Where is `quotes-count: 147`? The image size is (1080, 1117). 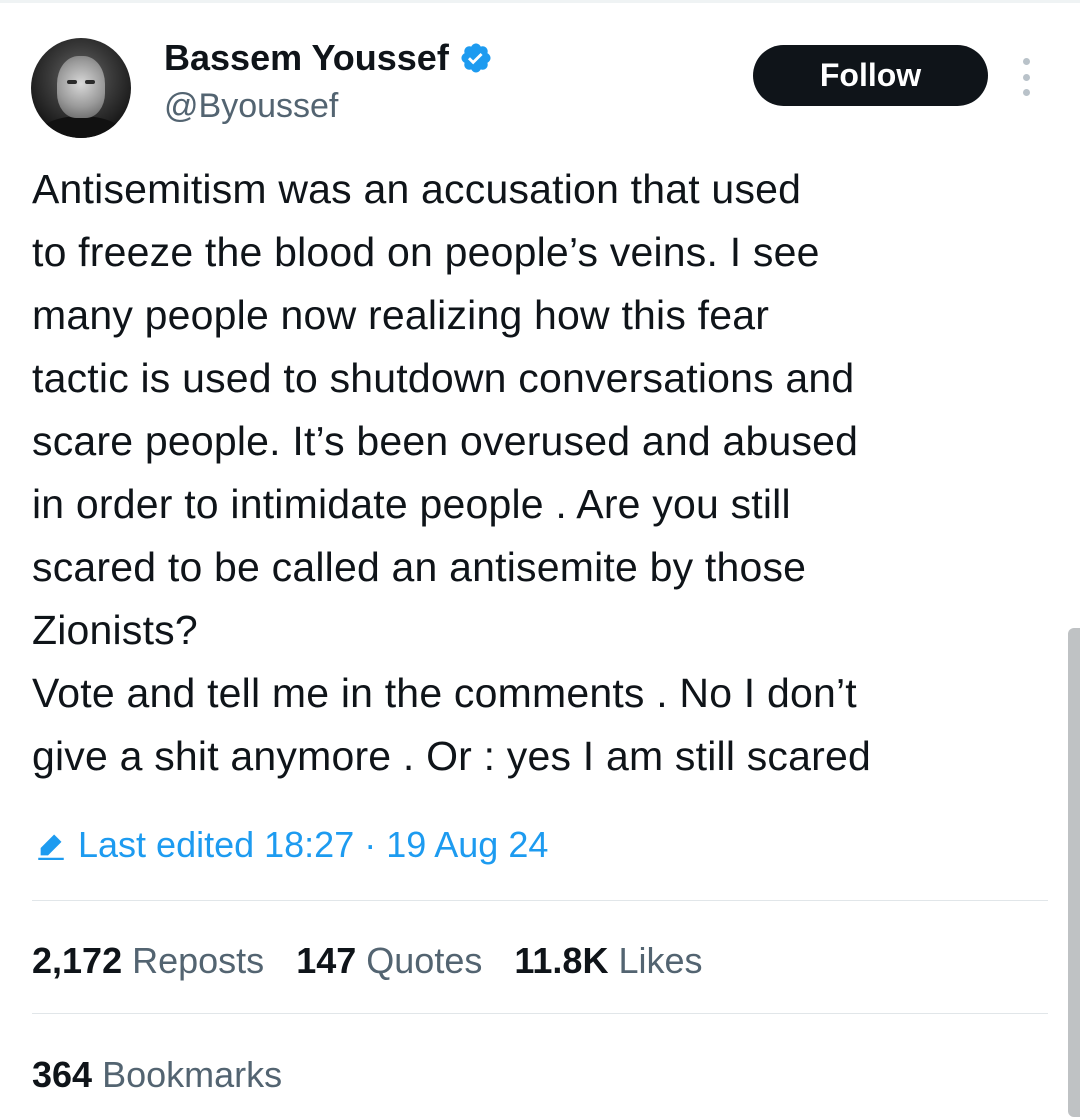
quotes-count: 147 is located at coordinates (326, 960).